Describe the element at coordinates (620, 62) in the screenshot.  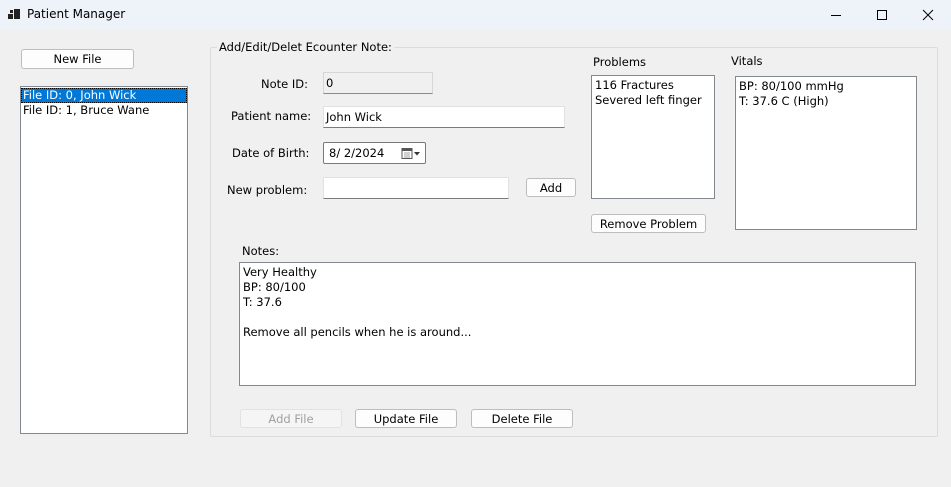
I see `problems-label: Problems` at that location.